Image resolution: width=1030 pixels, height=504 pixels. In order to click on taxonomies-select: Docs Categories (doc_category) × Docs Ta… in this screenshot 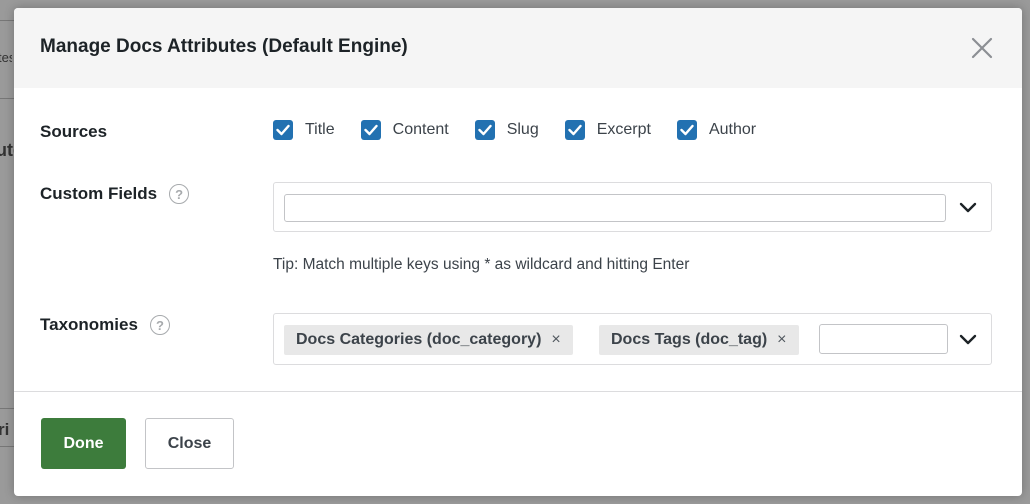, I will do `click(632, 339)`.